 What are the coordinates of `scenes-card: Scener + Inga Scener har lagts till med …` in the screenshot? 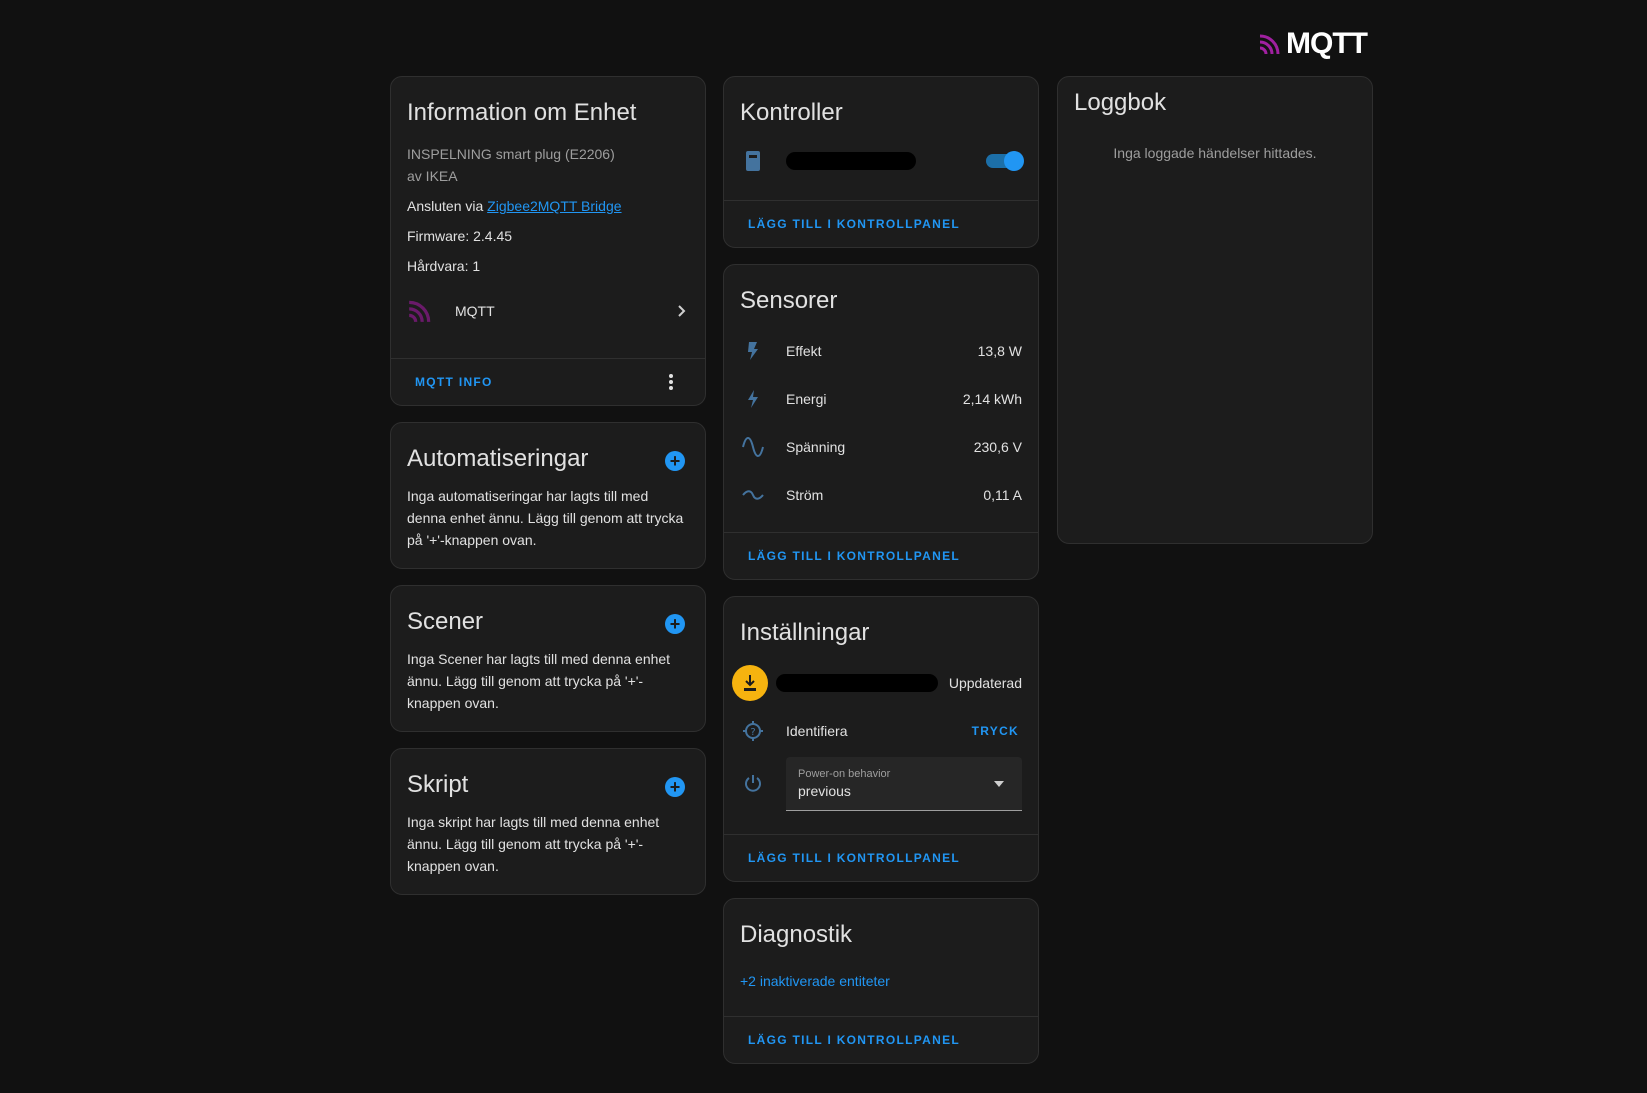 It's located at (548, 658).